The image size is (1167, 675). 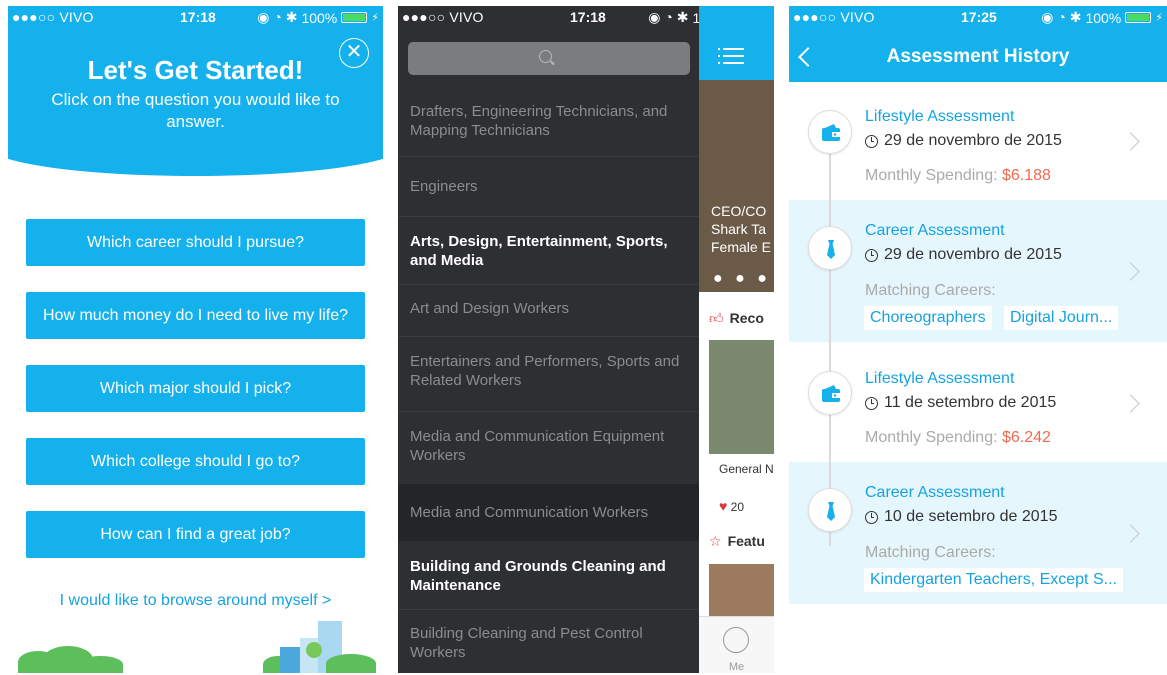 What do you see at coordinates (195, 388) in the screenshot?
I see `question-button-major: Which major should I pick?` at bounding box center [195, 388].